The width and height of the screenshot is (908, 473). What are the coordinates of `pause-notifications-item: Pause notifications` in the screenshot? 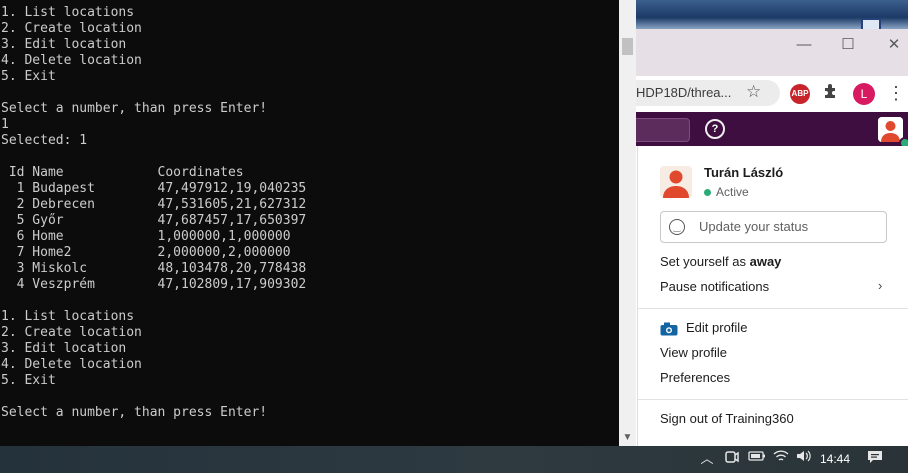 It's located at (714, 286).